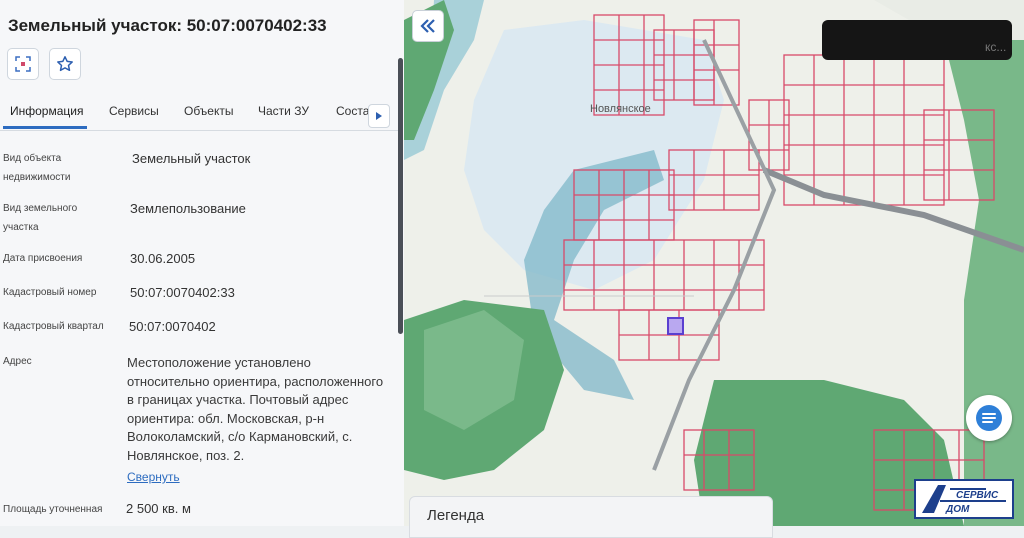  Describe the element at coordinates (153, 477) in the screenshot. I see `collapse-link: Свернуть` at that location.